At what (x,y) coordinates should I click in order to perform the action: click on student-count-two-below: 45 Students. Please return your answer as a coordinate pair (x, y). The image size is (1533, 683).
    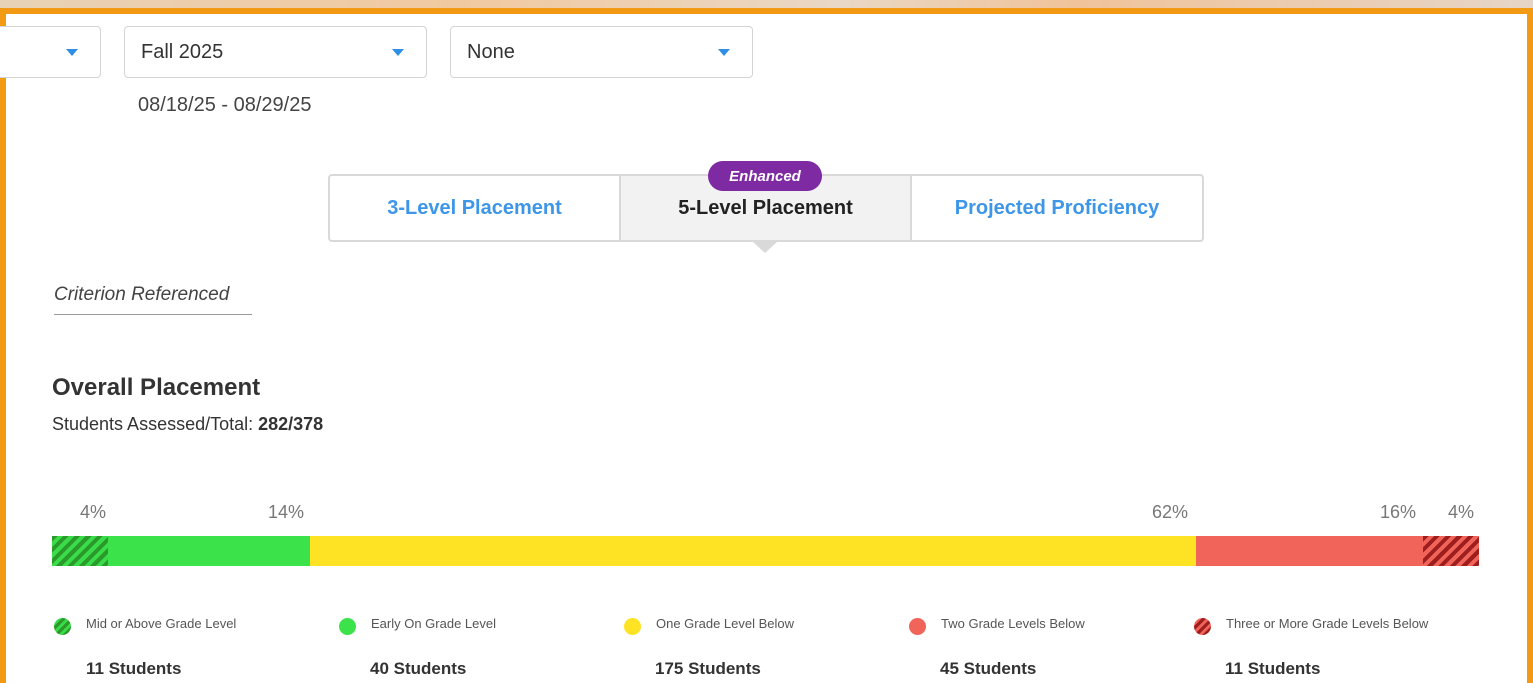
    Looking at the image, I should click on (988, 668).